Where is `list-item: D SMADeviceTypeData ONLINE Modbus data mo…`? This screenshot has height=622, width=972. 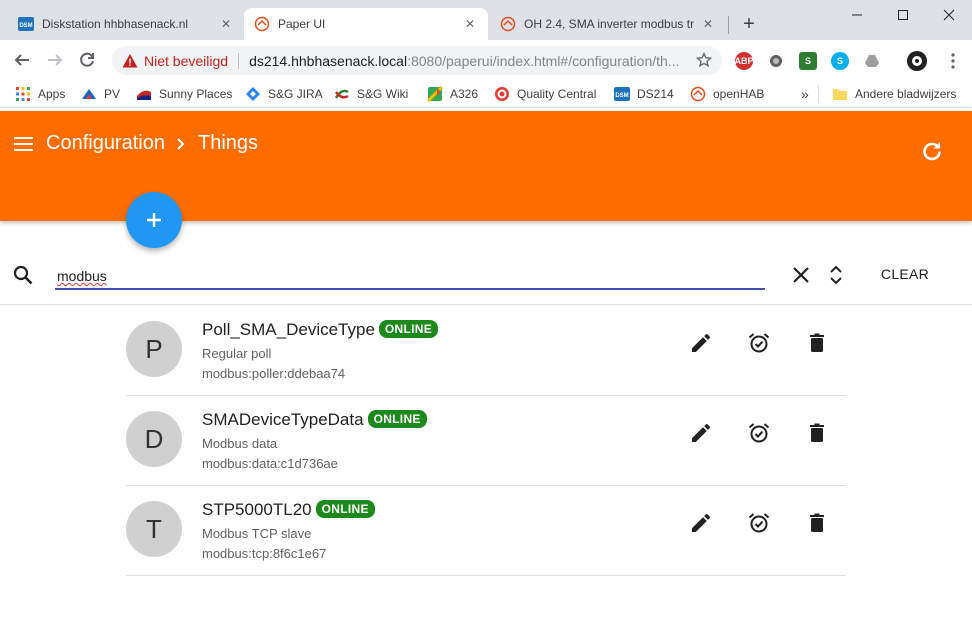
list-item: D SMADeviceTypeData ONLINE Modbus data mo… is located at coordinates (486, 441).